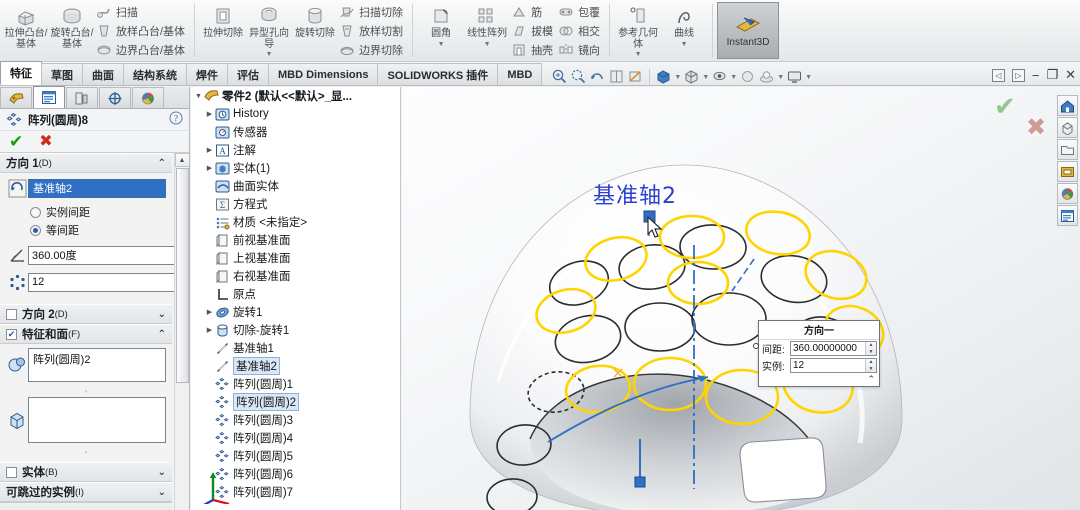 The image size is (1080, 510). I want to click on tab-weldments: 焊件, so click(207, 74).